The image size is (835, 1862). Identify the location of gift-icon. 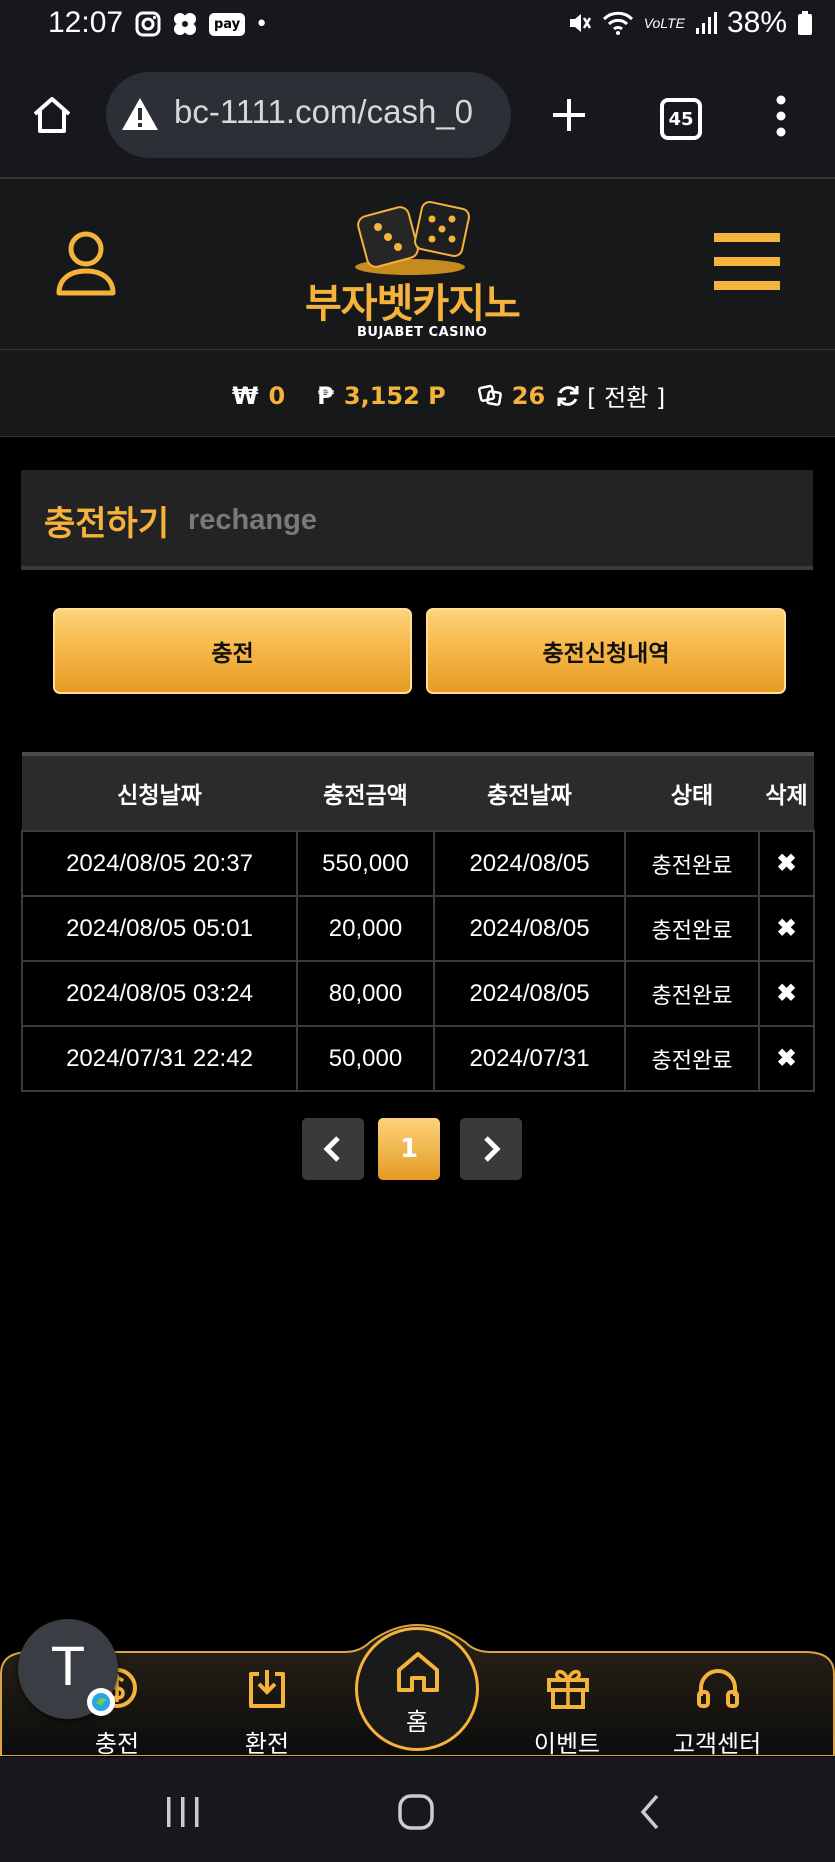
(568, 1688).